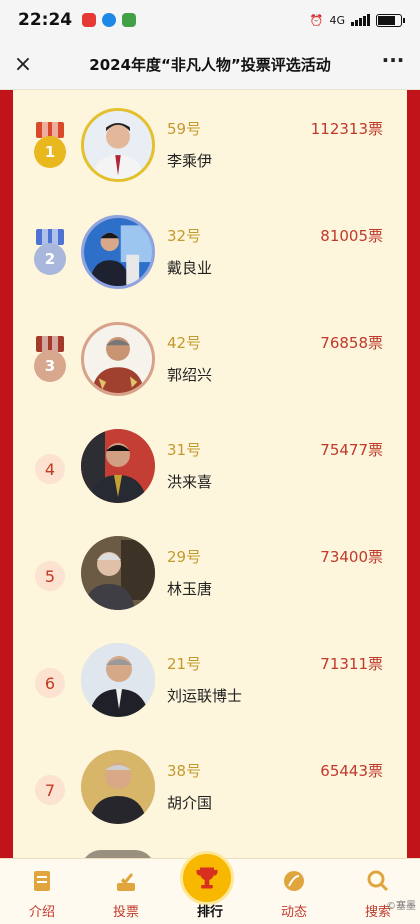 This screenshot has height=924, width=420. What do you see at coordinates (126, 891) in the screenshot?
I see `nav-vote: 投票` at bounding box center [126, 891].